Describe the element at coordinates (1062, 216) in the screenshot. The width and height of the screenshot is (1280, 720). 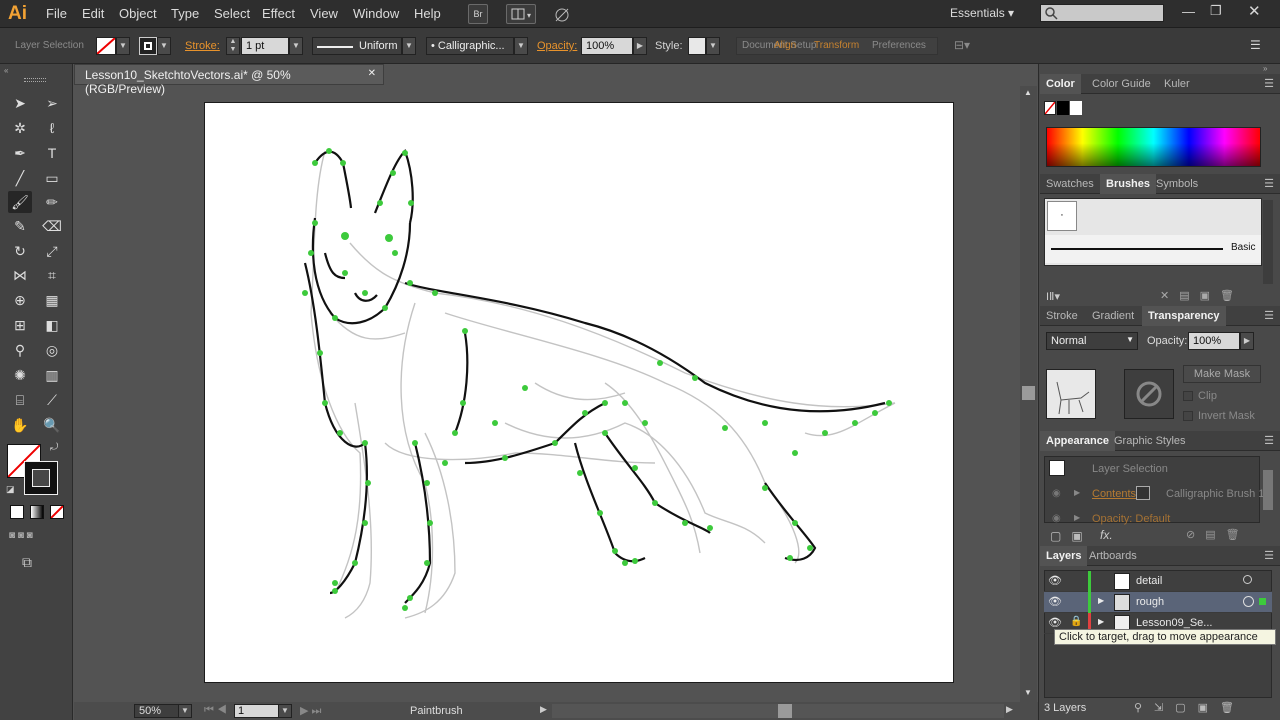
I see `calligraphic-brush-thumb: ·` at that location.